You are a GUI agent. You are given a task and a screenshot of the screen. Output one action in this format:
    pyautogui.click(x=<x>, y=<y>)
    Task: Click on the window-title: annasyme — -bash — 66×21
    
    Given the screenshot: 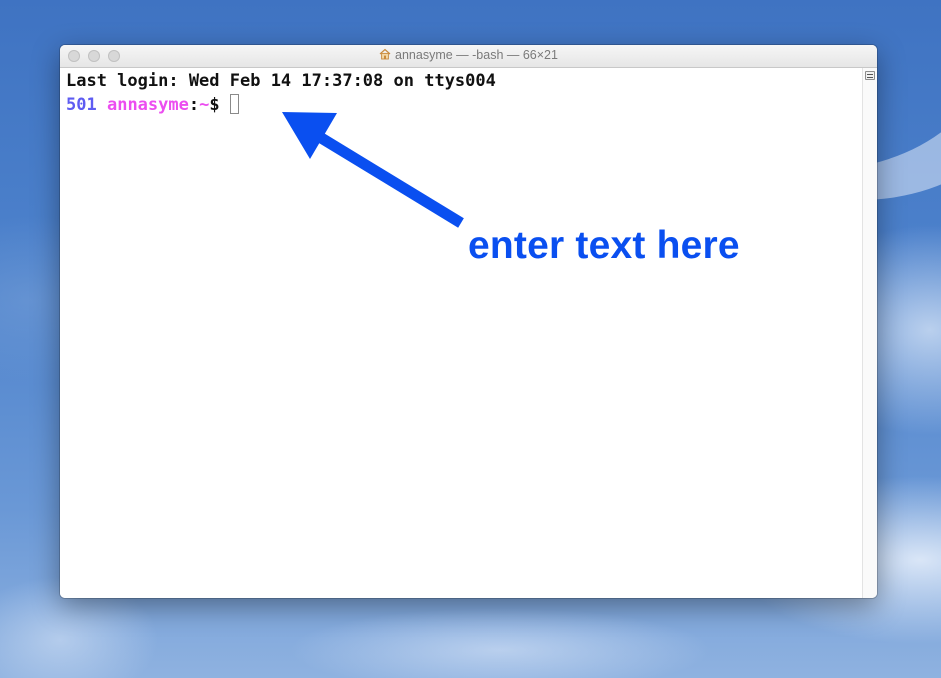 What is the action you would take?
    pyautogui.click(x=468, y=55)
    